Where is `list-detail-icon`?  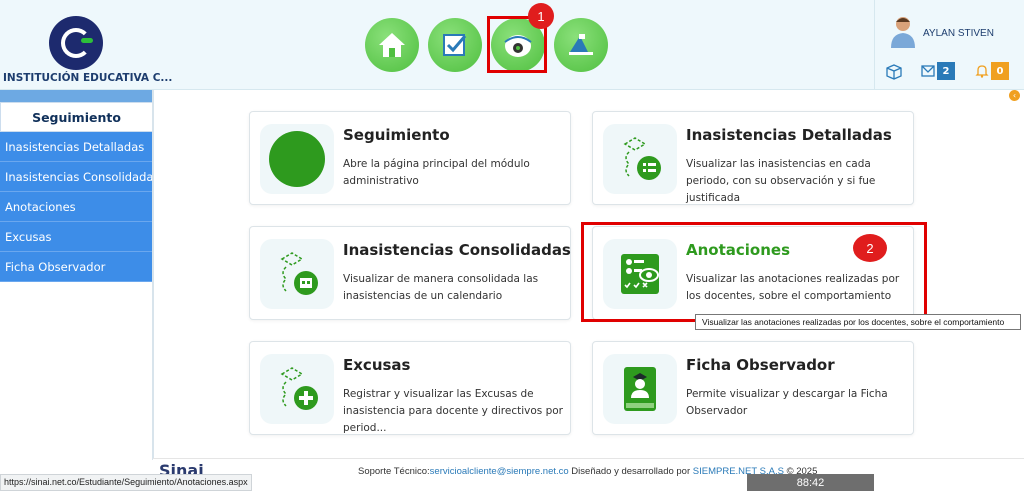
list-detail-icon is located at coordinates (642, 158).